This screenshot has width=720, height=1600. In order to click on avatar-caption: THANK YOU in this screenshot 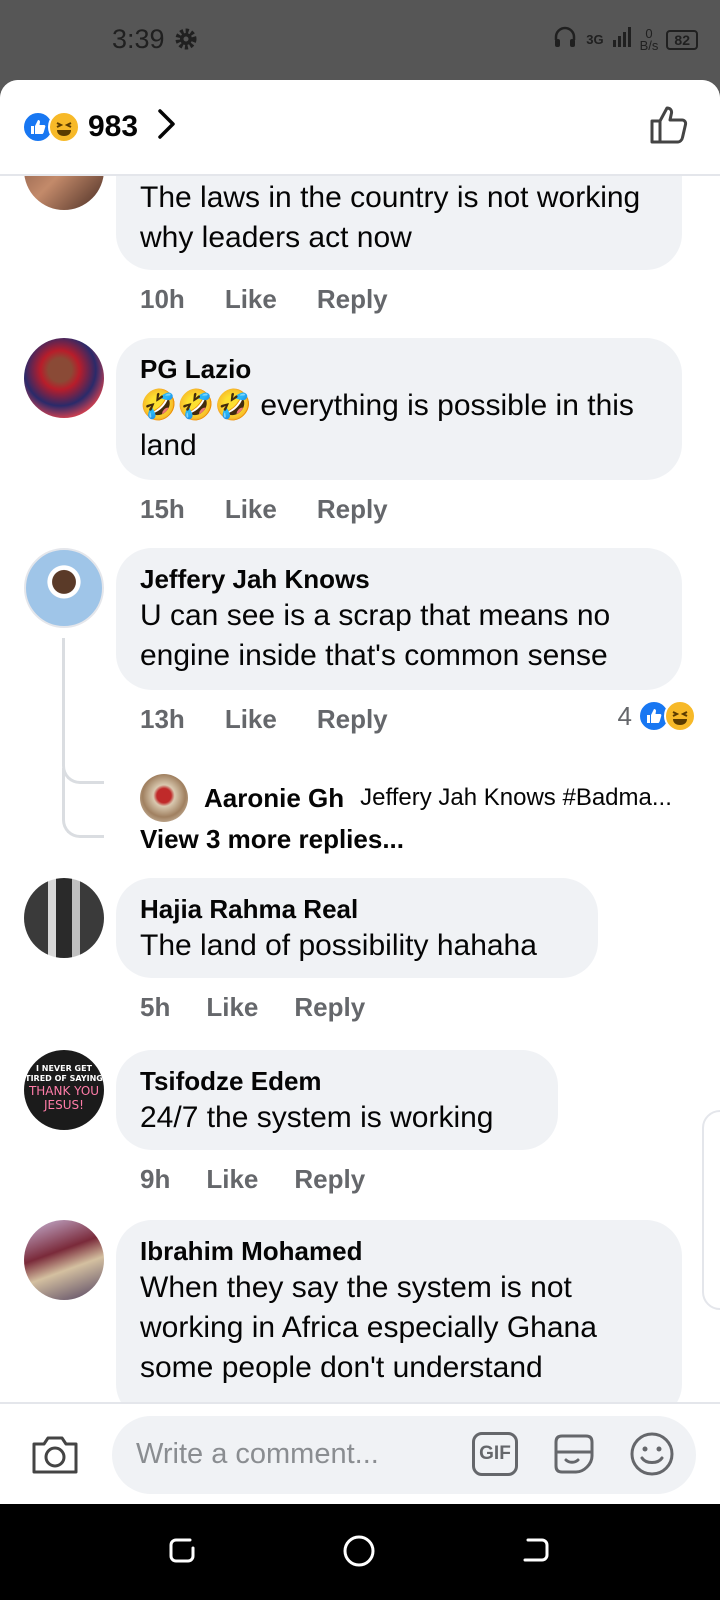, I will do `click(64, 1091)`.